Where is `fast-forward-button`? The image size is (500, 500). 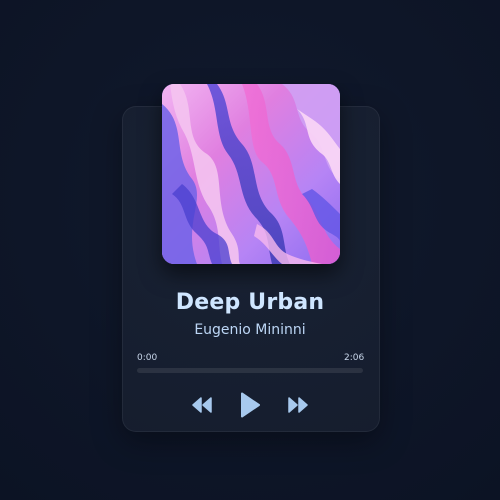
fast-forward-button is located at coordinates (298, 405).